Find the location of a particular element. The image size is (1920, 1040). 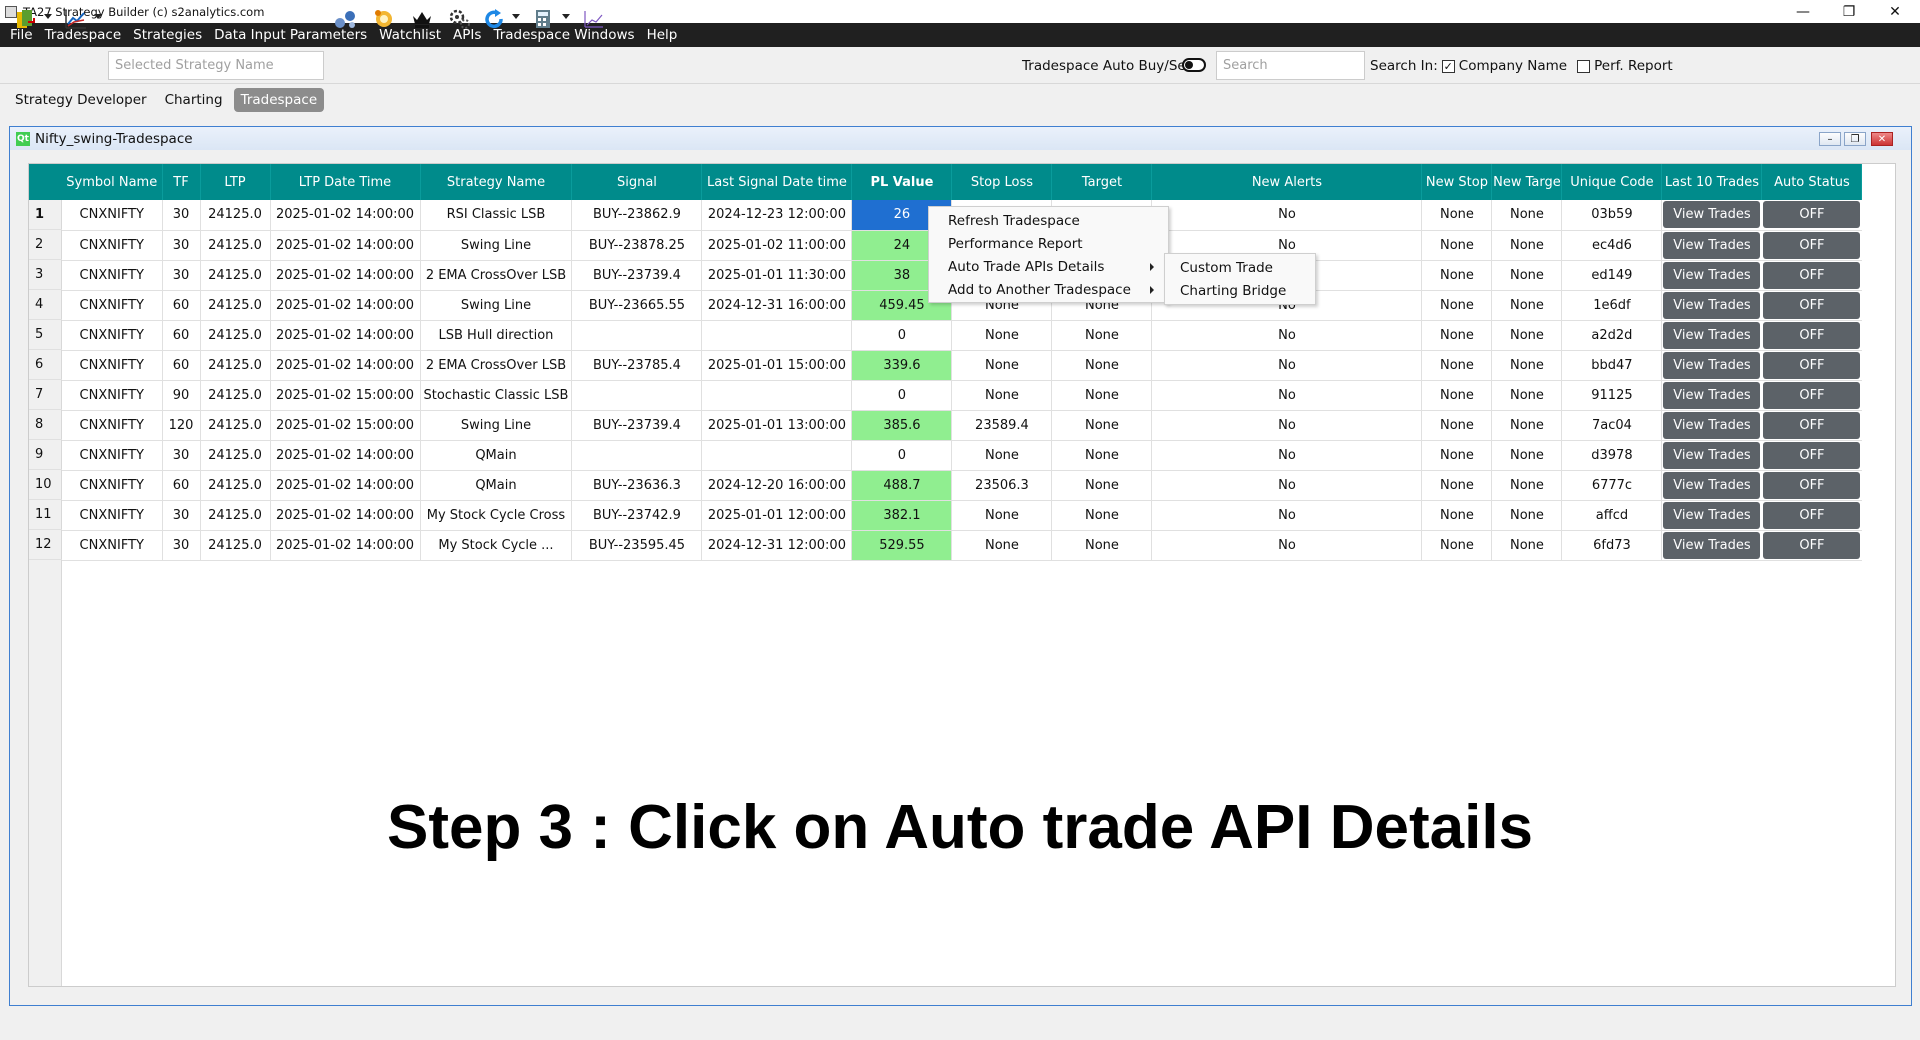

refresh-dropdown-icon is located at coordinates (516, 16).